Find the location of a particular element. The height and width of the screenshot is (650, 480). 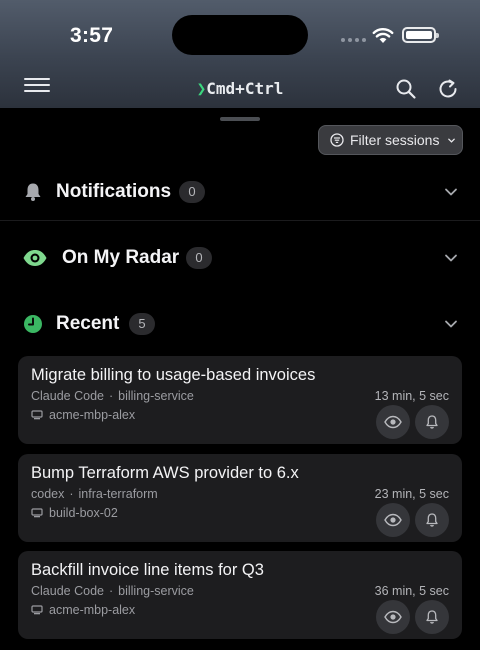

sheet-grabber is located at coordinates (240, 119).